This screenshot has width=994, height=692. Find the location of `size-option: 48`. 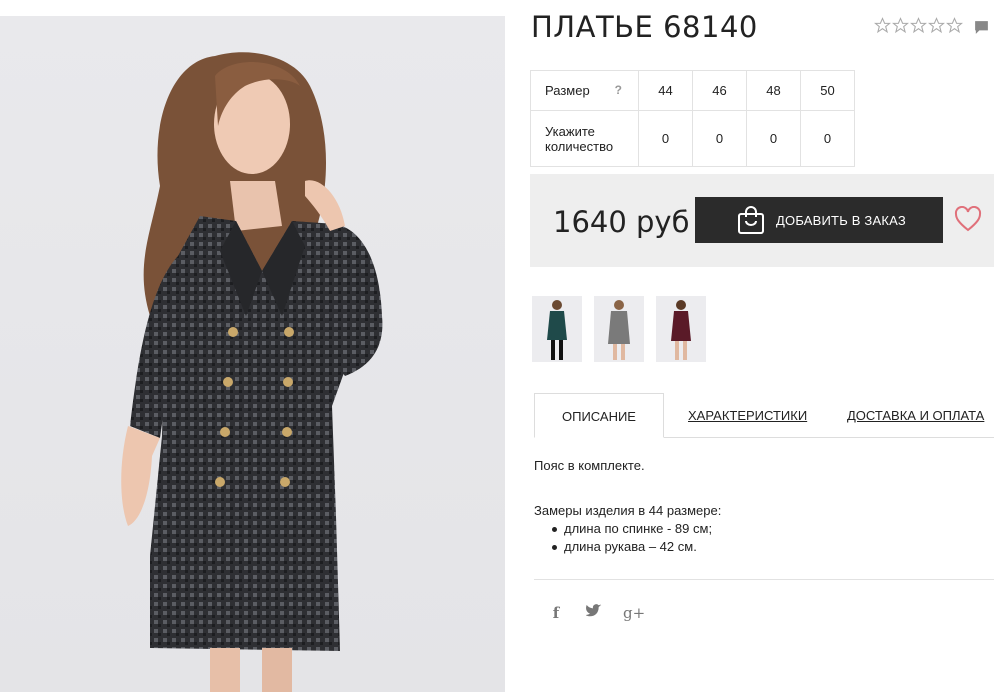

size-option: 48 is located at coordinates (773, 90).